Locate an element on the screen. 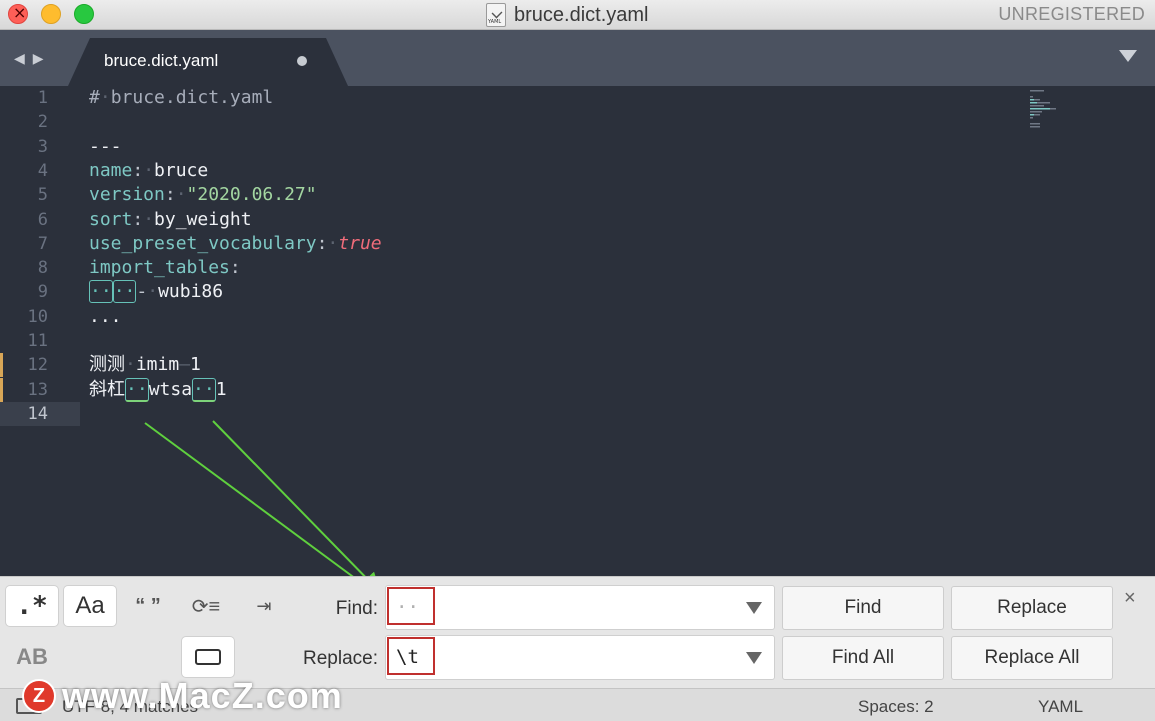 This screenshot has width=1155, height=721. indentation-setting: Spaces: 2 is located at coordinates (896, 707).